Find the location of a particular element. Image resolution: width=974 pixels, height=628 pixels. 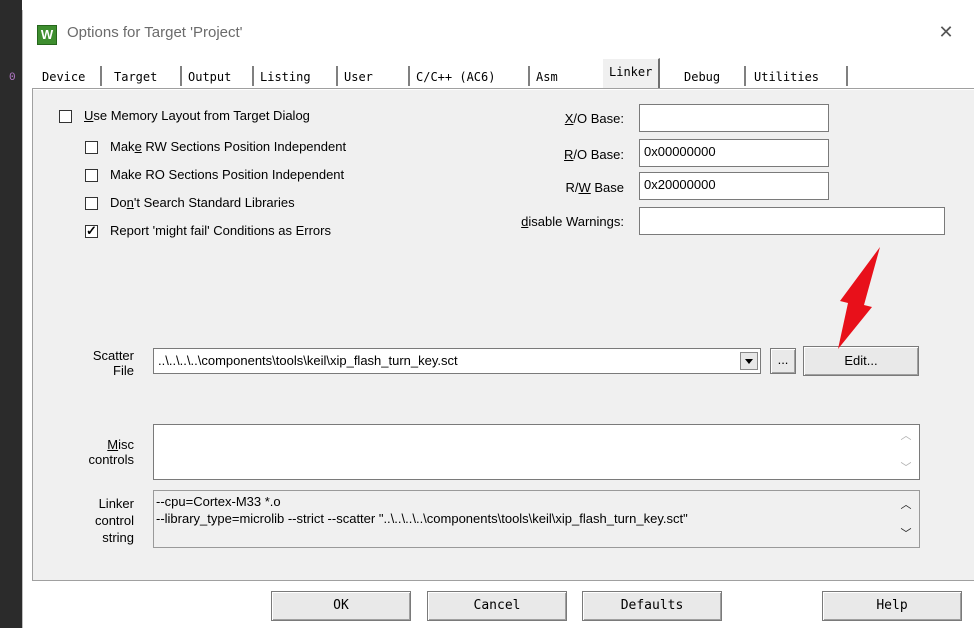

disable-warnings-label: disable Warnings: is located at coordinates (572, 221).